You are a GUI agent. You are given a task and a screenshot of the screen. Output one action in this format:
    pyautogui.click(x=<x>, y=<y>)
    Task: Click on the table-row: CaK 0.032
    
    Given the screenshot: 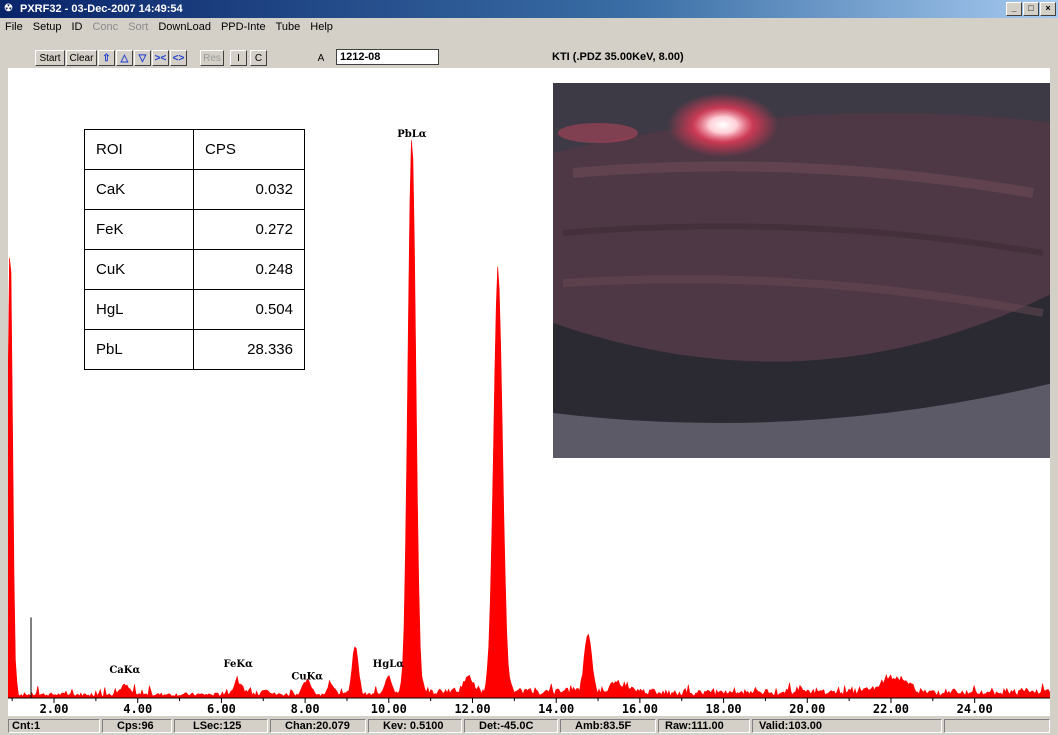 What is the action you would take?
    pyautogui.click(x=194, y=189)
    